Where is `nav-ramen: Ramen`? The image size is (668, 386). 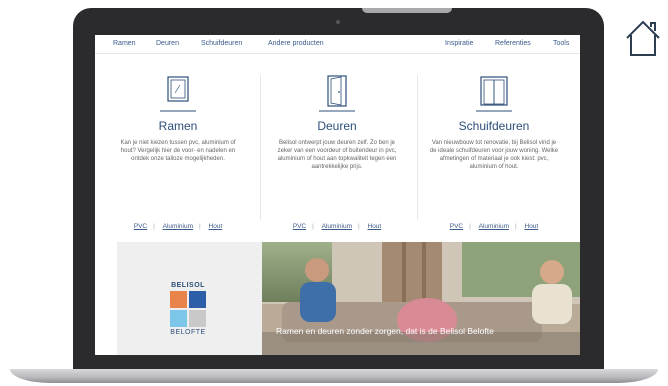 nav-ramen: Ramen is located at coordinates (124, 43).